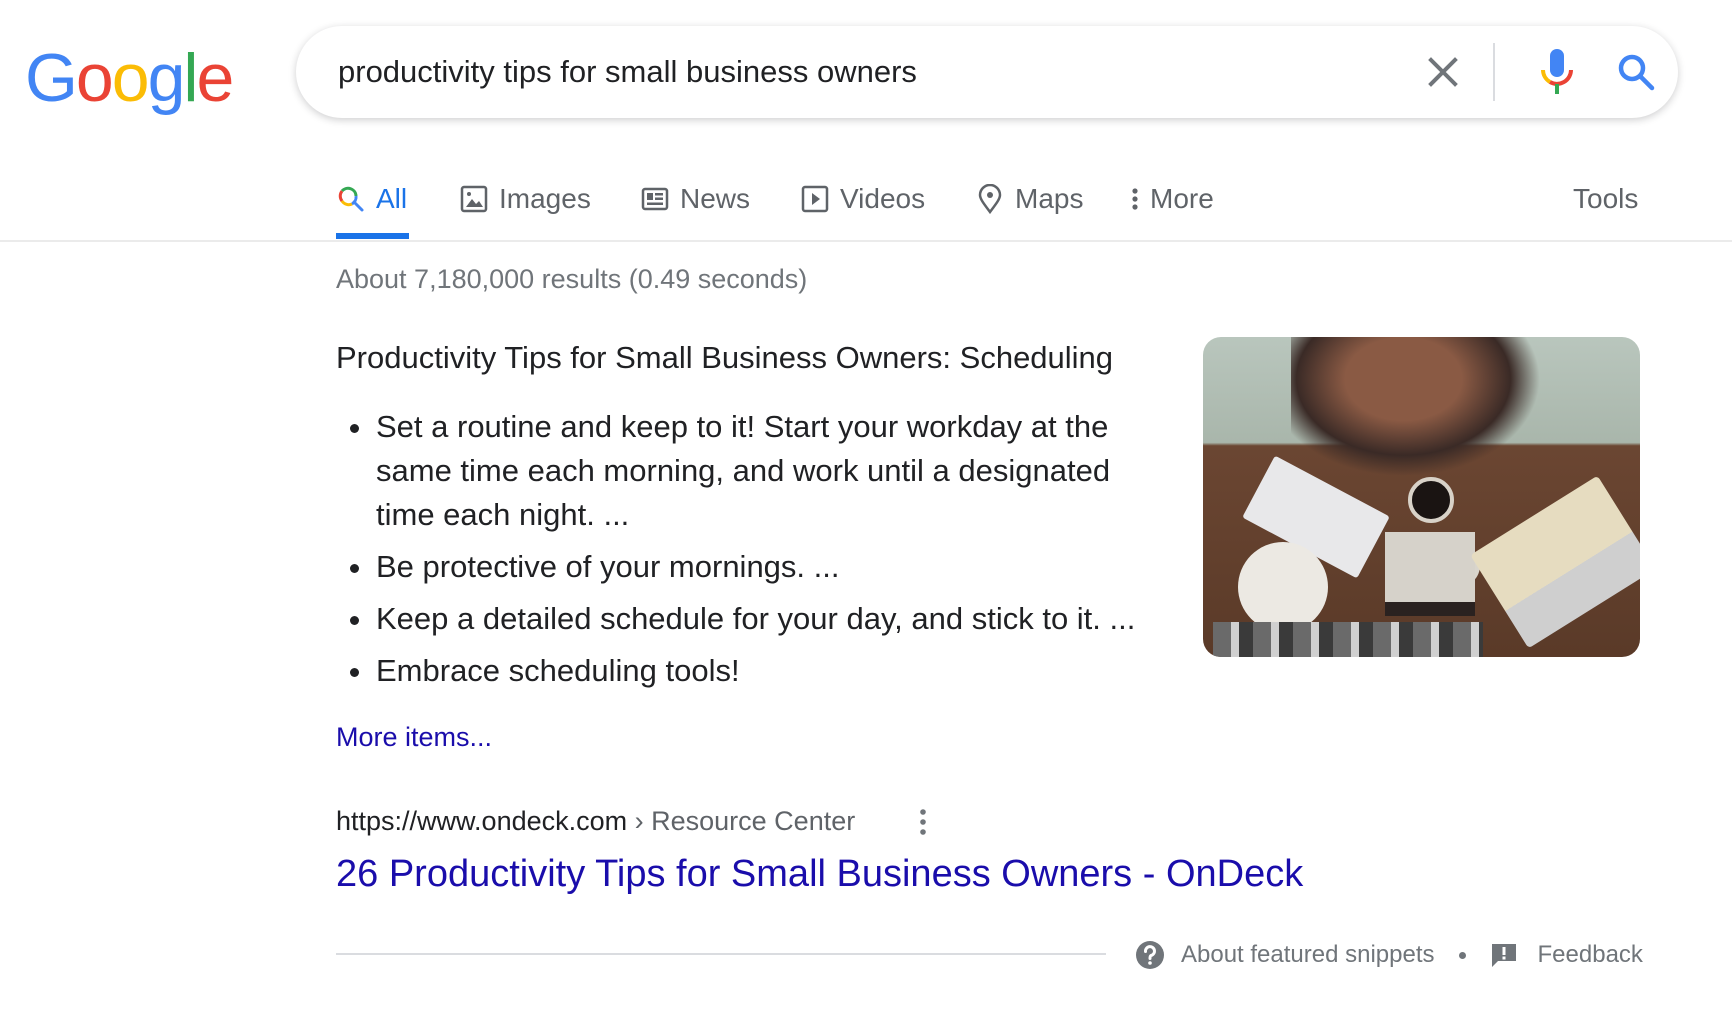 The height and width of the screenshot is (1014, 1732). I want to click on image-coffee-cup, so click(1431, 500).